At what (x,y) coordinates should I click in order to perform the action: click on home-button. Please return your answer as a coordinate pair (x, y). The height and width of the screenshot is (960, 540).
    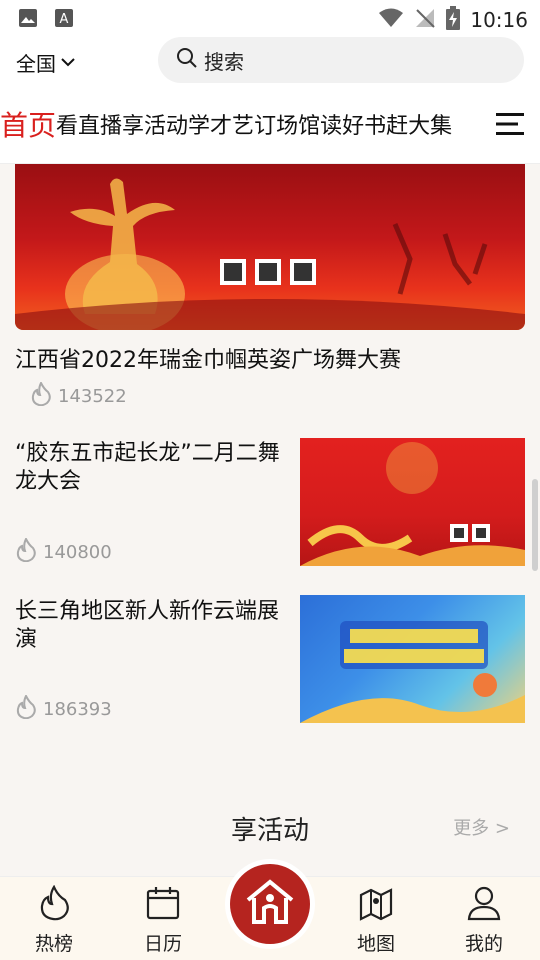
    Looking at the image, I should click on (270, 904).